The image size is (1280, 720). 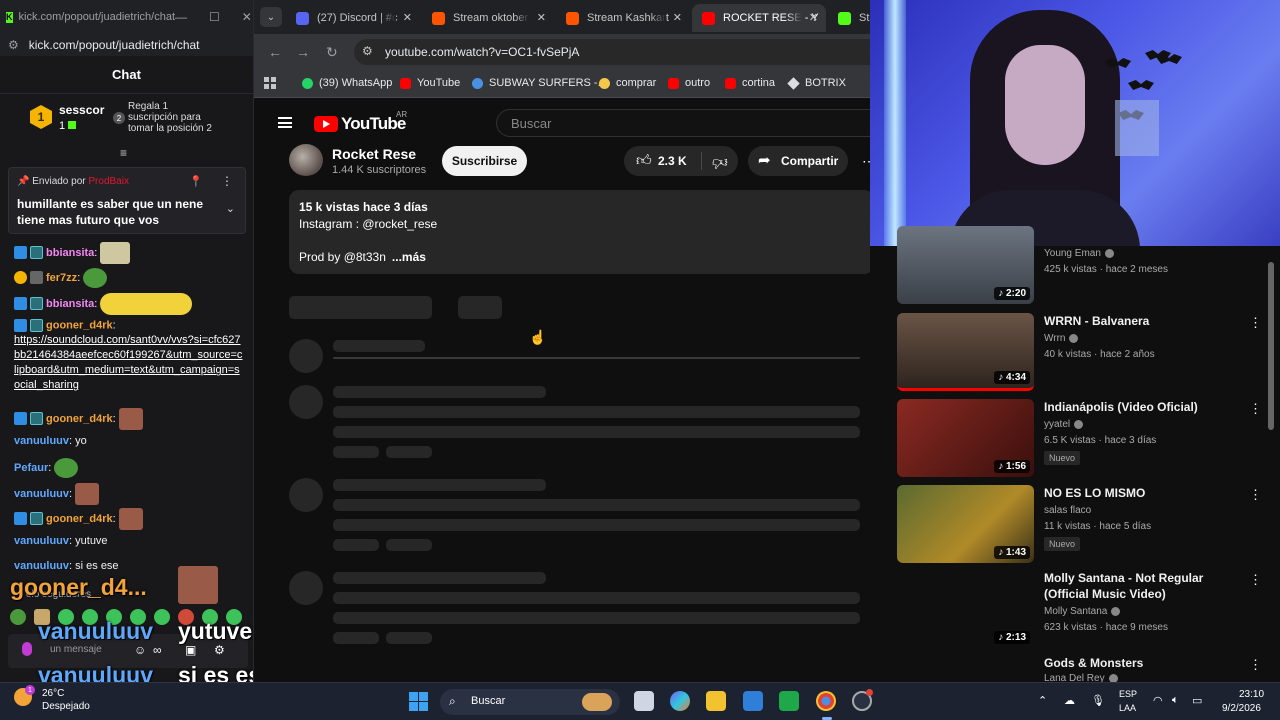 What do you see at coordinates (27, 649) in the screenshot?
I see `microphone-icon` at bounding box center [27, 649].